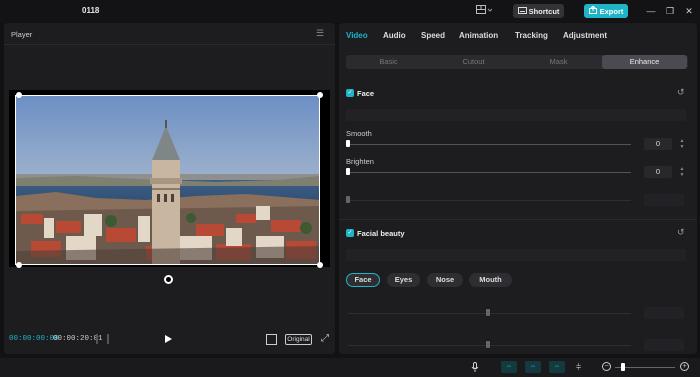 This screenshot has height=377, width=700. Describe the element at coordinates (670, 11) in the screenshot. I see `restore-icon: ❐` at that location.